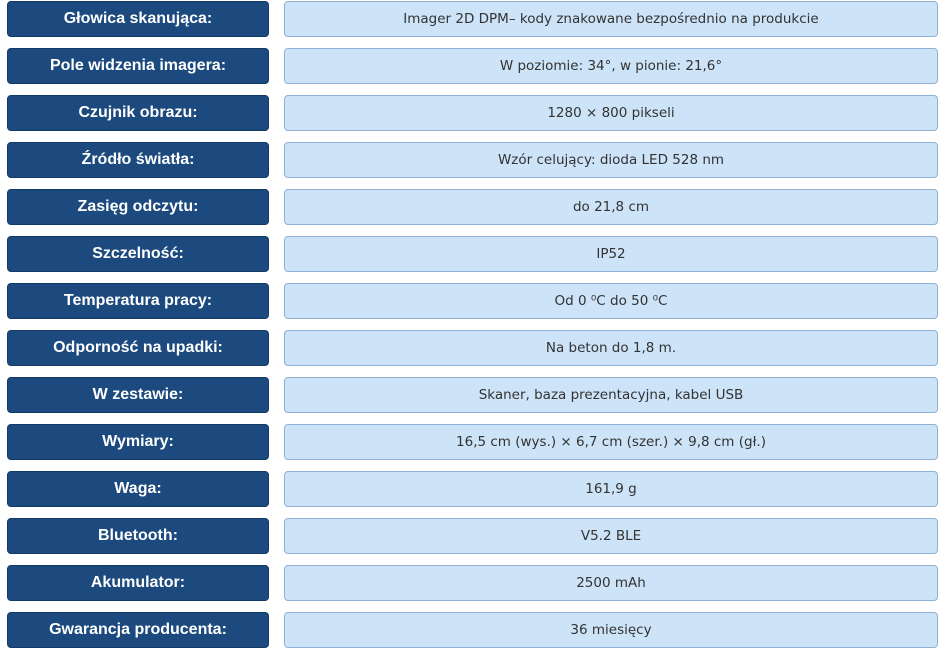 This screenshot has width=946, height=654. I want to click on spec-label: Gwarancja producenta:, so click(138, 630).